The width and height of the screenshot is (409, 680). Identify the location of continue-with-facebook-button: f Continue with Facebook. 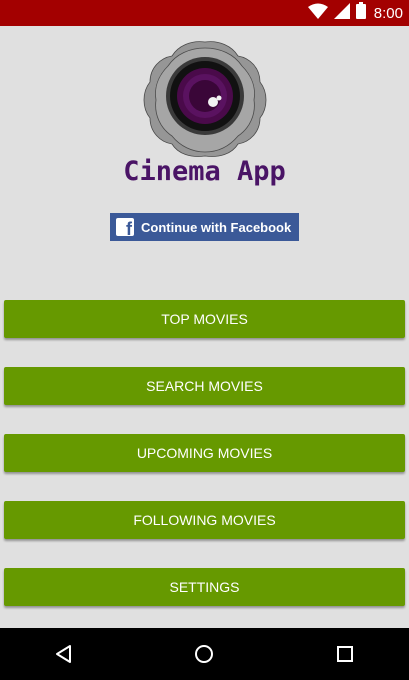
(204, 227).